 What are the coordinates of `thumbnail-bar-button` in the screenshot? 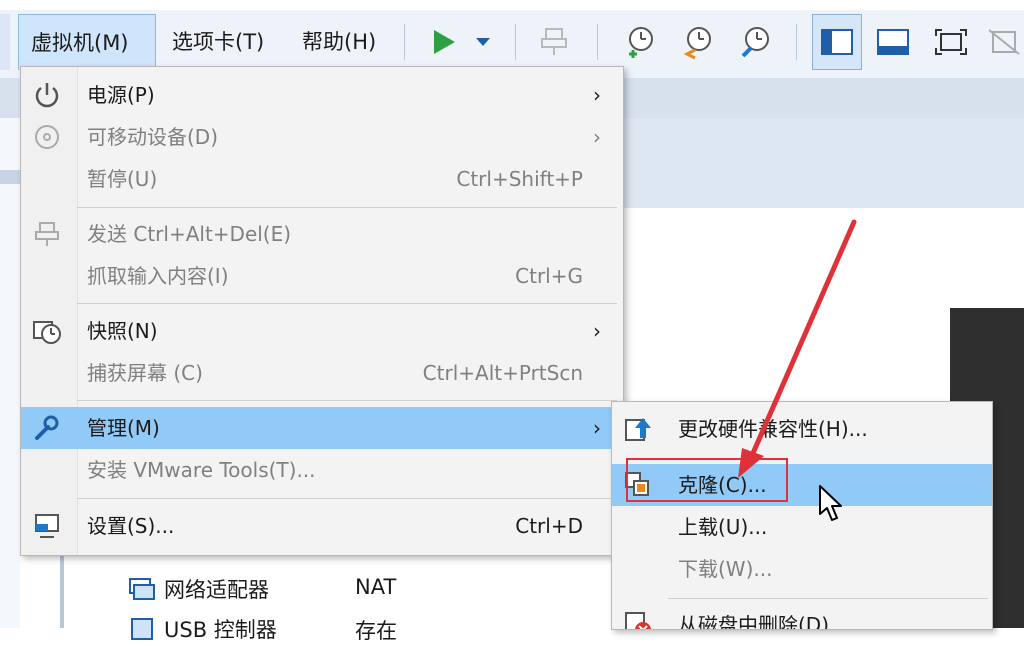 It's located at (893, 42).